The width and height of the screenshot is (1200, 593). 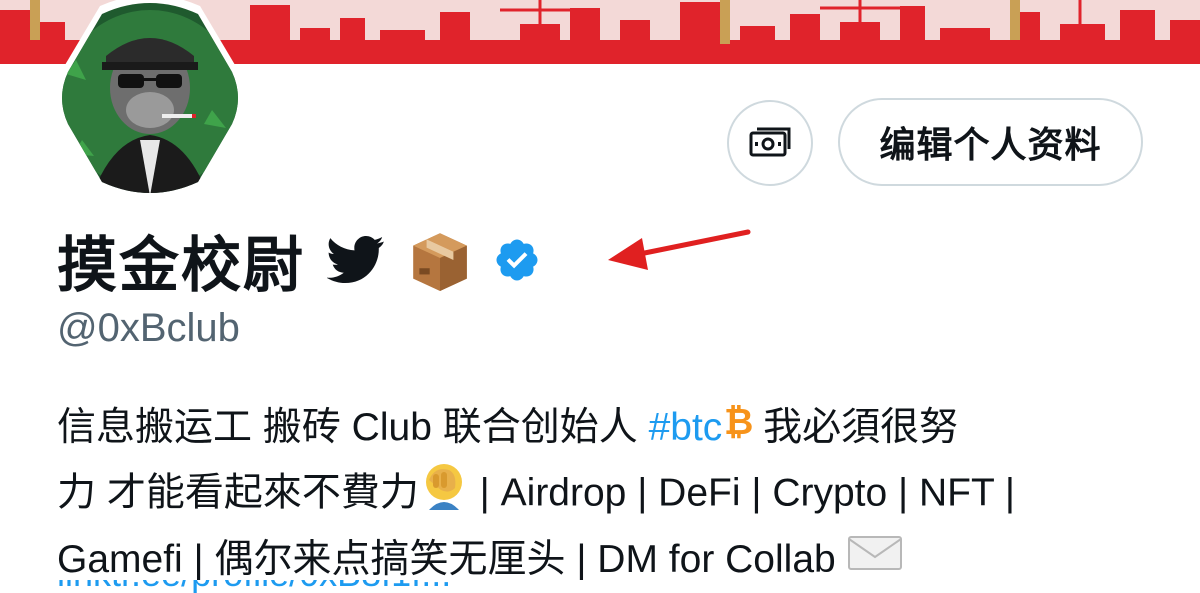 I want to click on profile-handle: @0xBclub, so click(x=148, y=328).